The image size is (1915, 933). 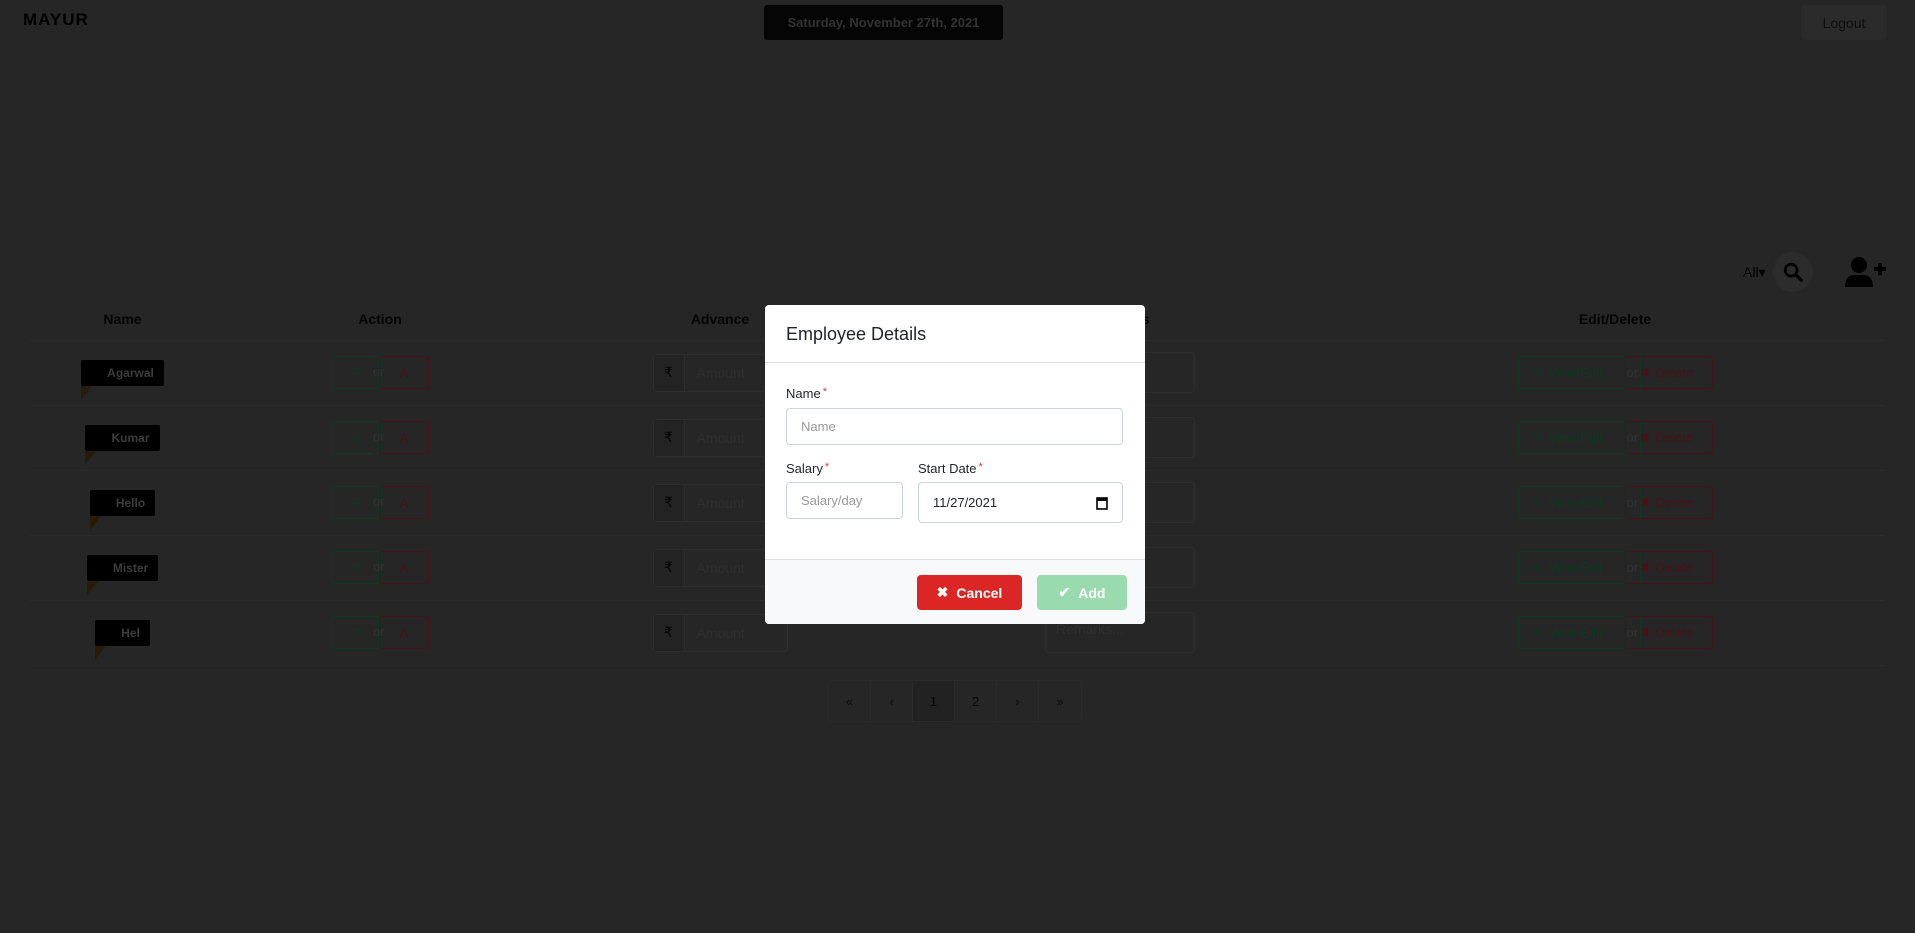 I want to click on page-last: », so click(x=1060, y=701).